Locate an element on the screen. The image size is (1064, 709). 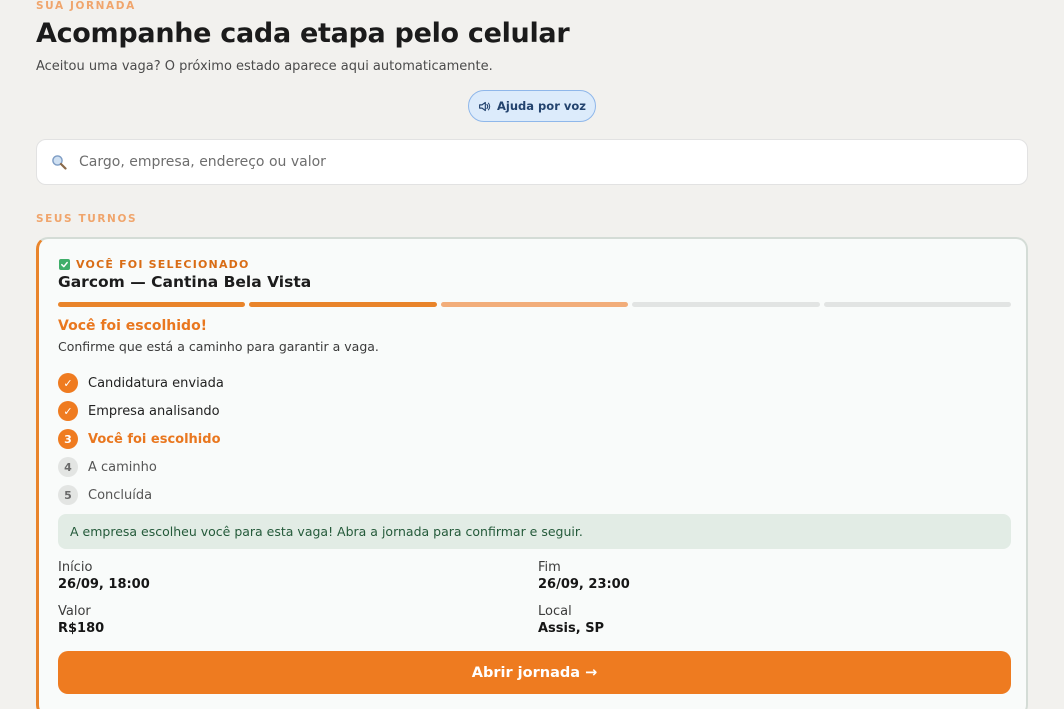
speaker-icon is located at coordinates (484, 106).